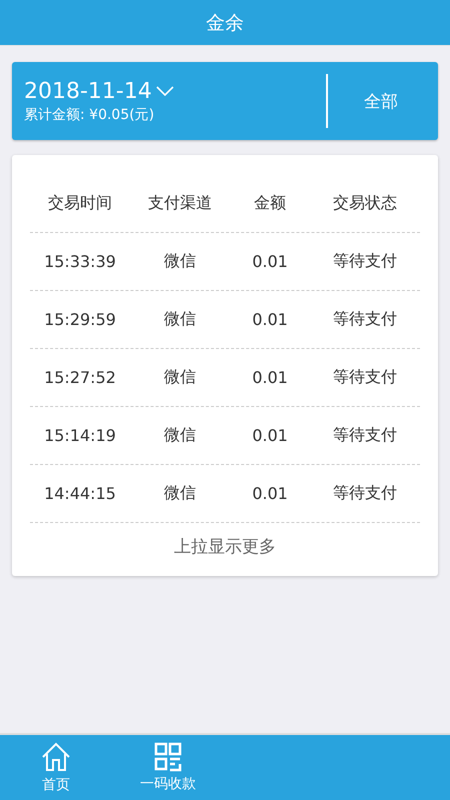  I want to click on date-picker: 2018-11-14, so click(175, 91).